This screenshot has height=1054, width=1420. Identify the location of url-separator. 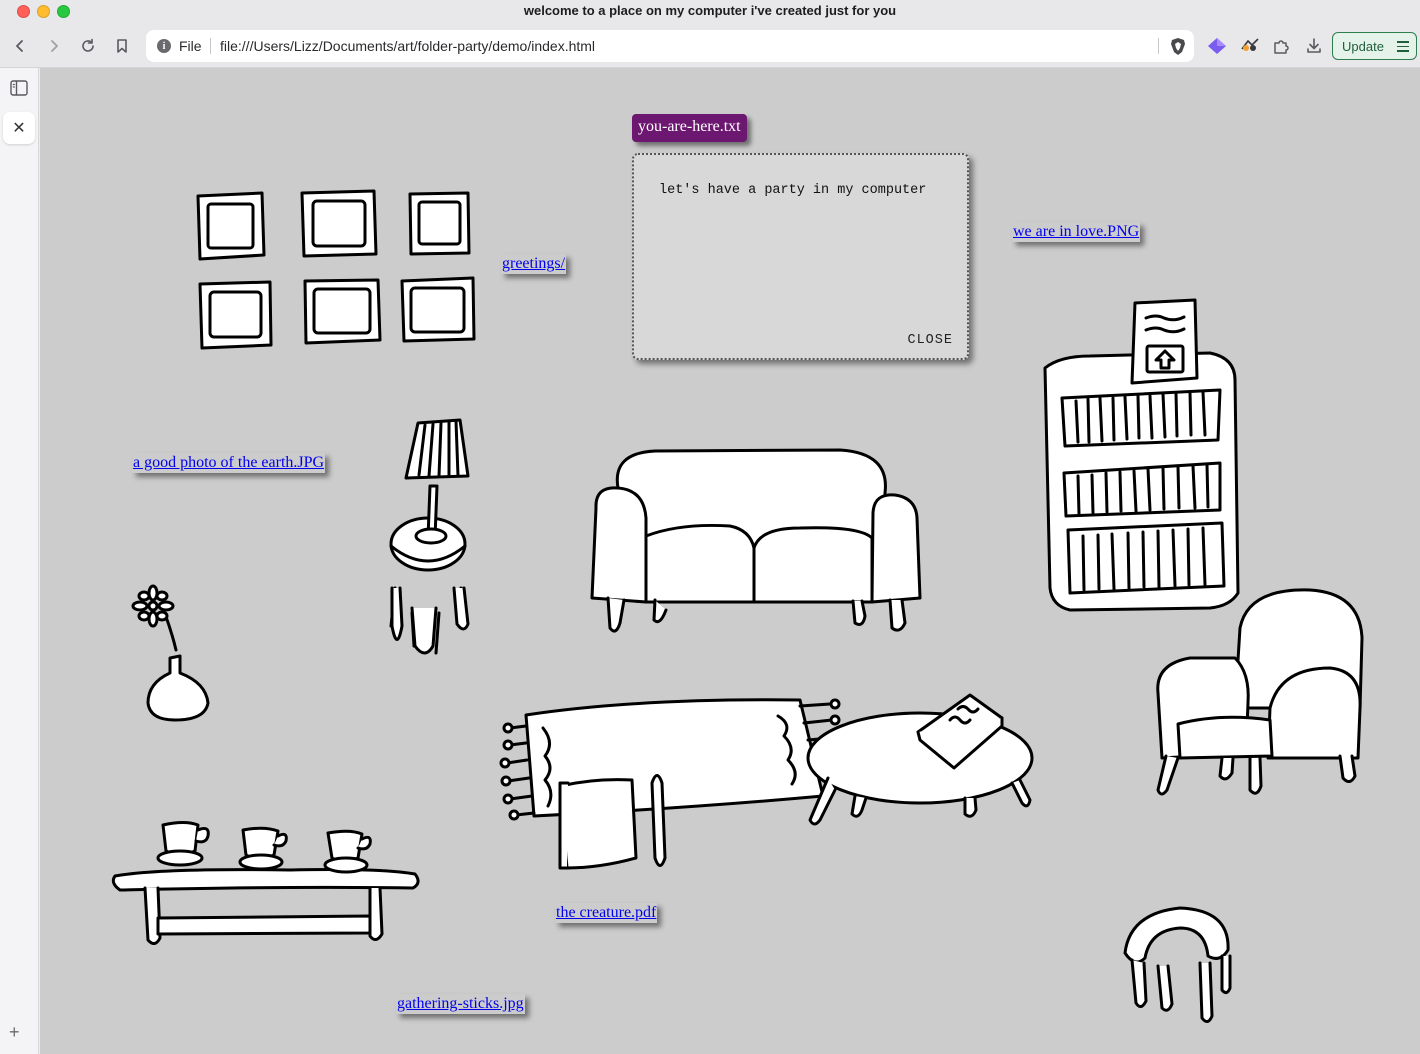
(210, 46).